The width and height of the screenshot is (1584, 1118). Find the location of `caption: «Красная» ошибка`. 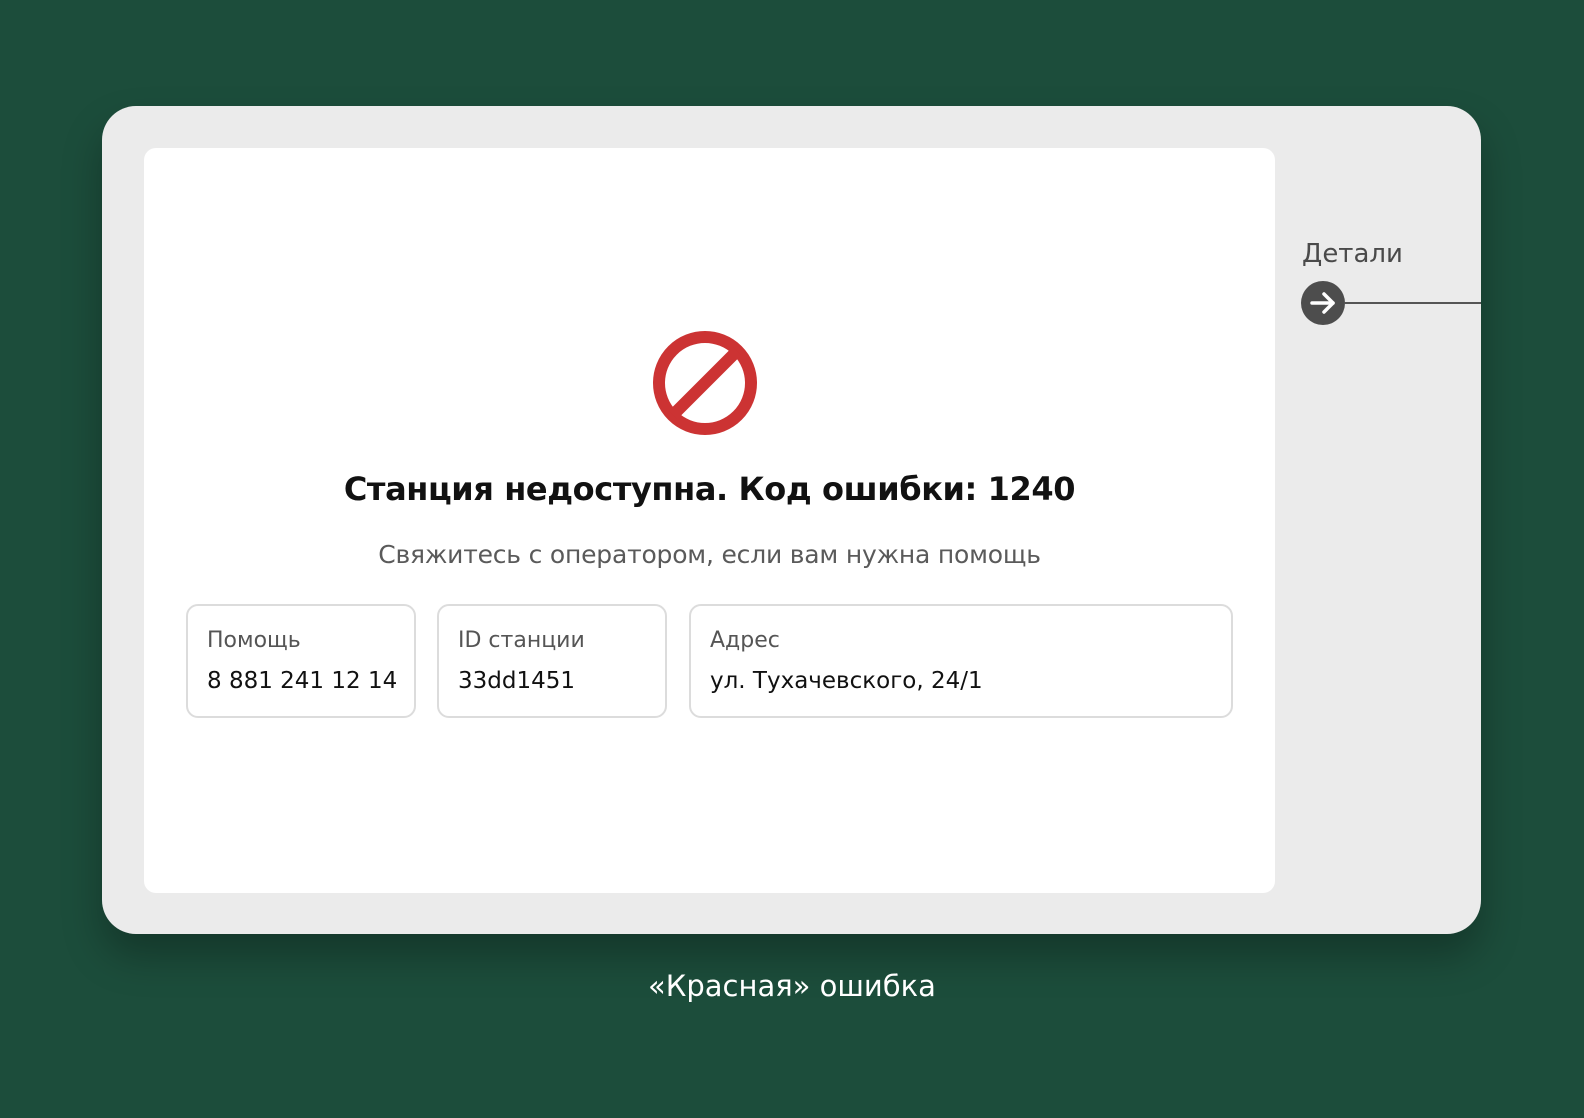

caption: «Красная» ошибка is located at coordinates (792, 986).